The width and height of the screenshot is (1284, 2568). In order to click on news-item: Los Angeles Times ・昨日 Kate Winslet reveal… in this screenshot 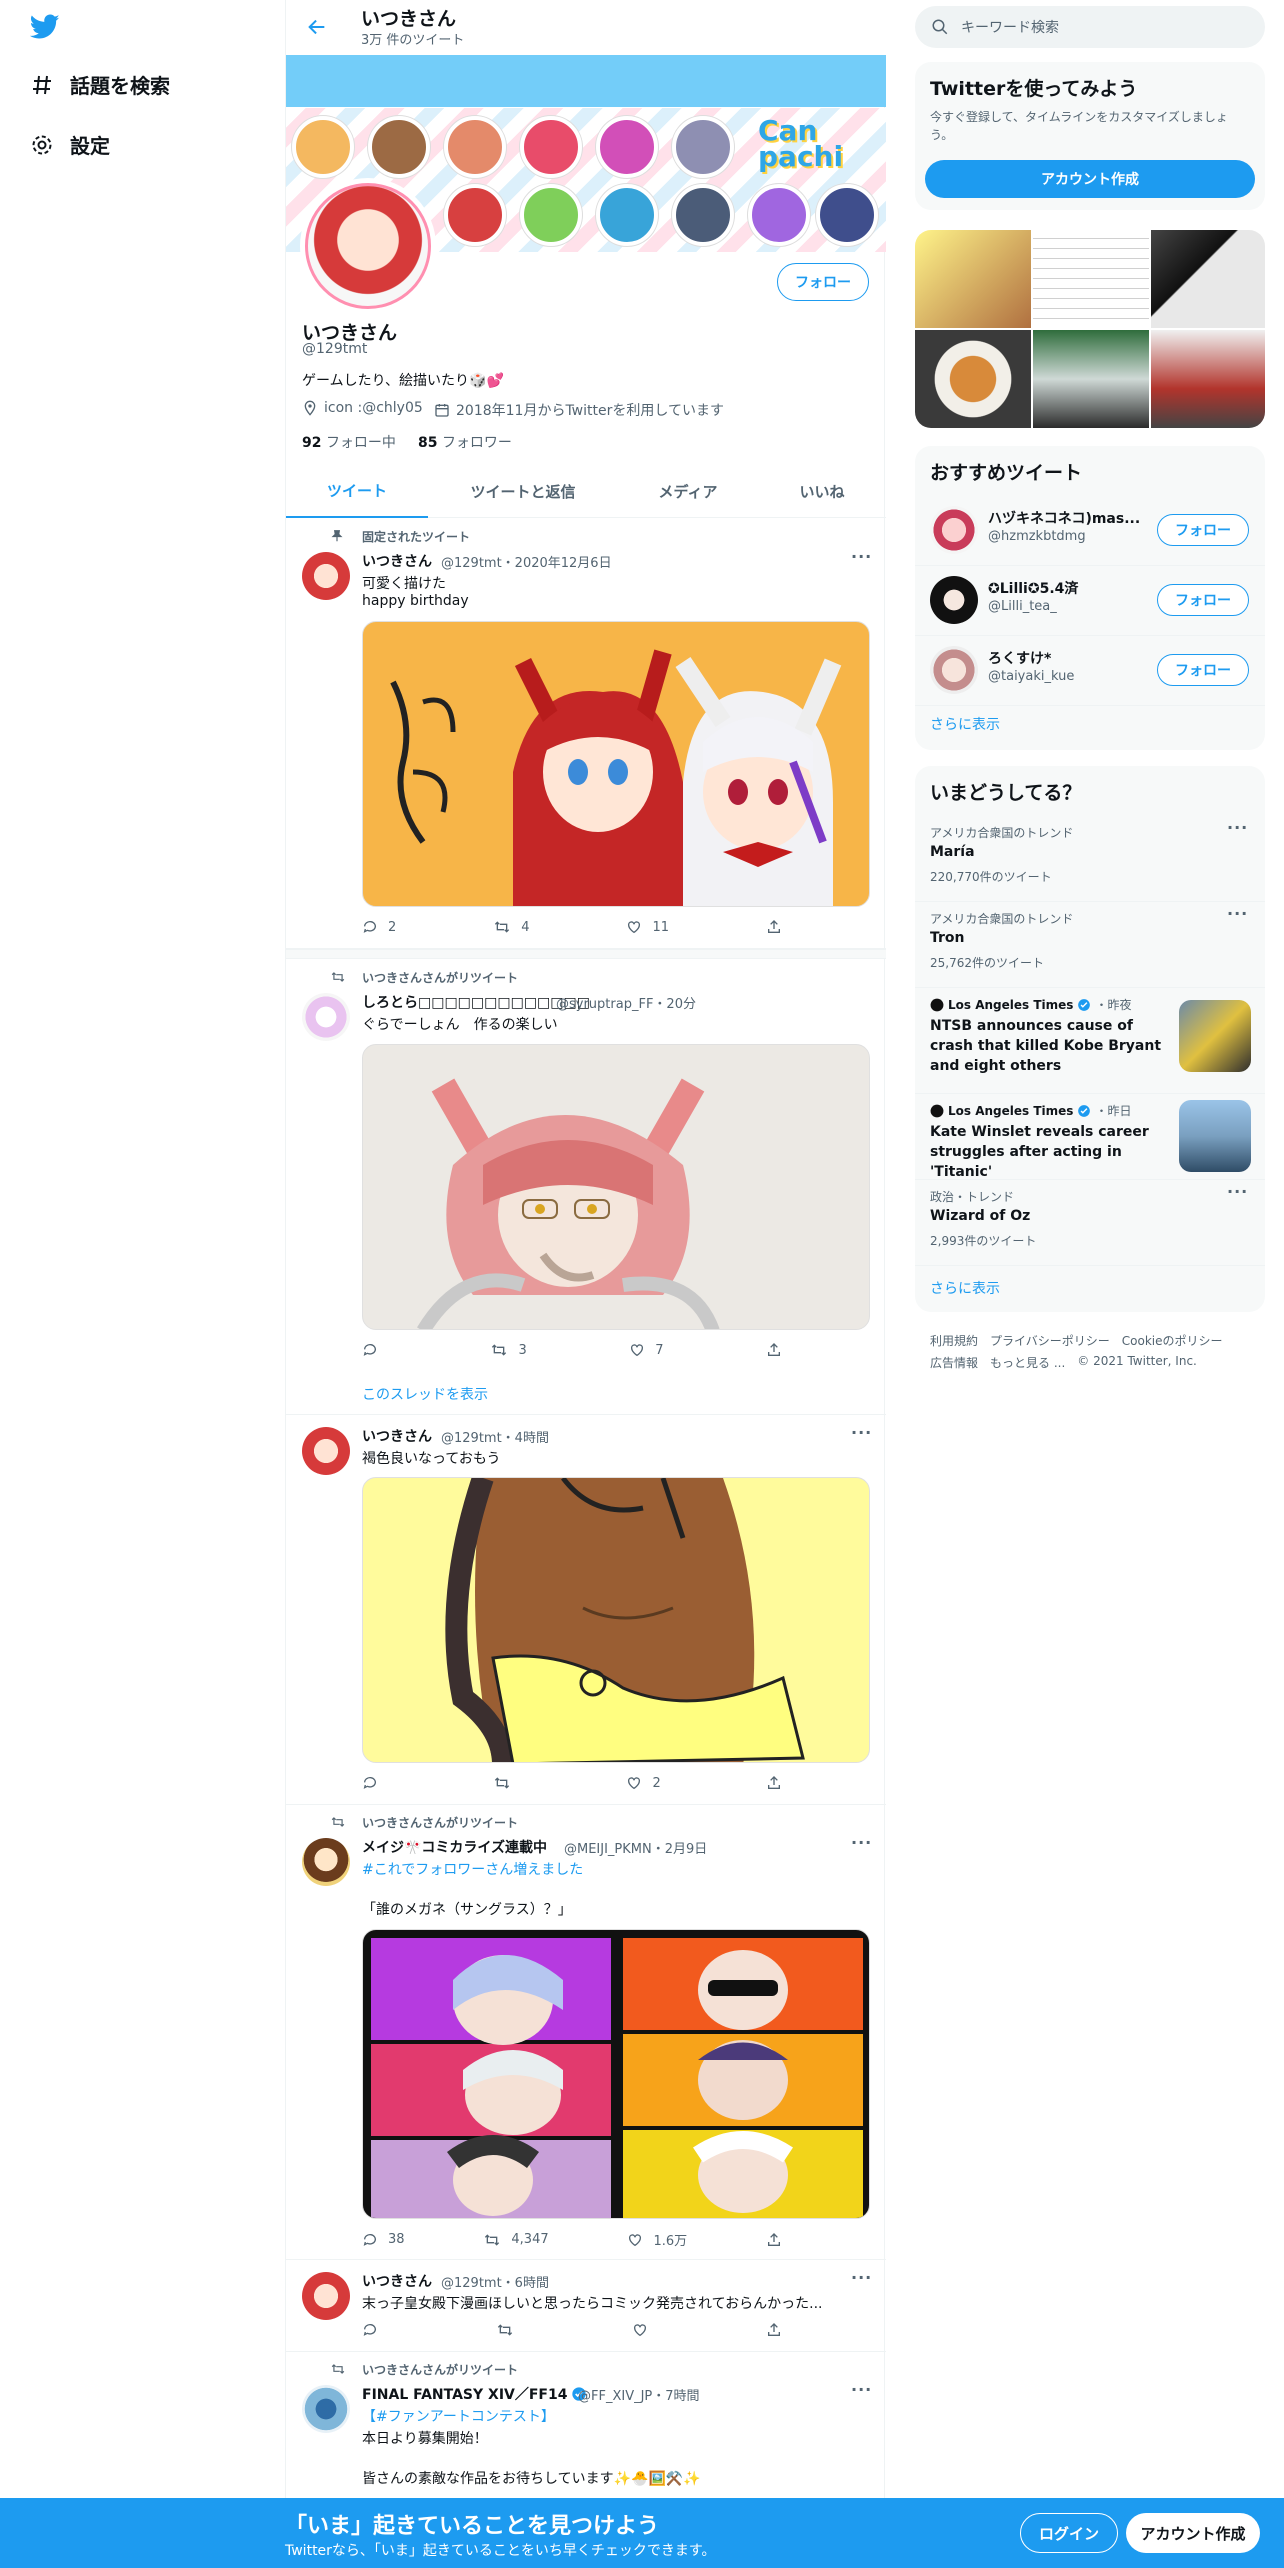, I will do `click(1090, 1137)`.